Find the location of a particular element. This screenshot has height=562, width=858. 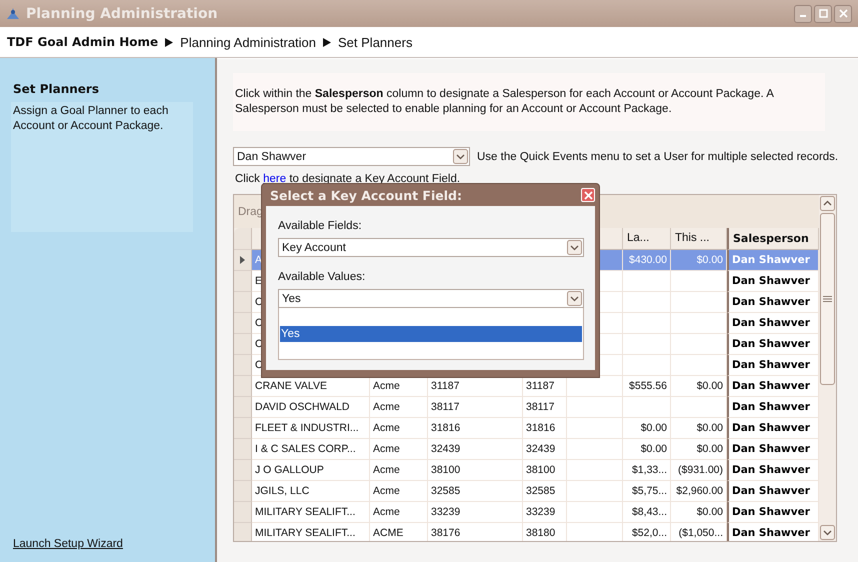

table-row: CRANE VALVE Acme 31187 31187 $555.56 $0.00 Dan Shawver is located at coordinates (526, 386).